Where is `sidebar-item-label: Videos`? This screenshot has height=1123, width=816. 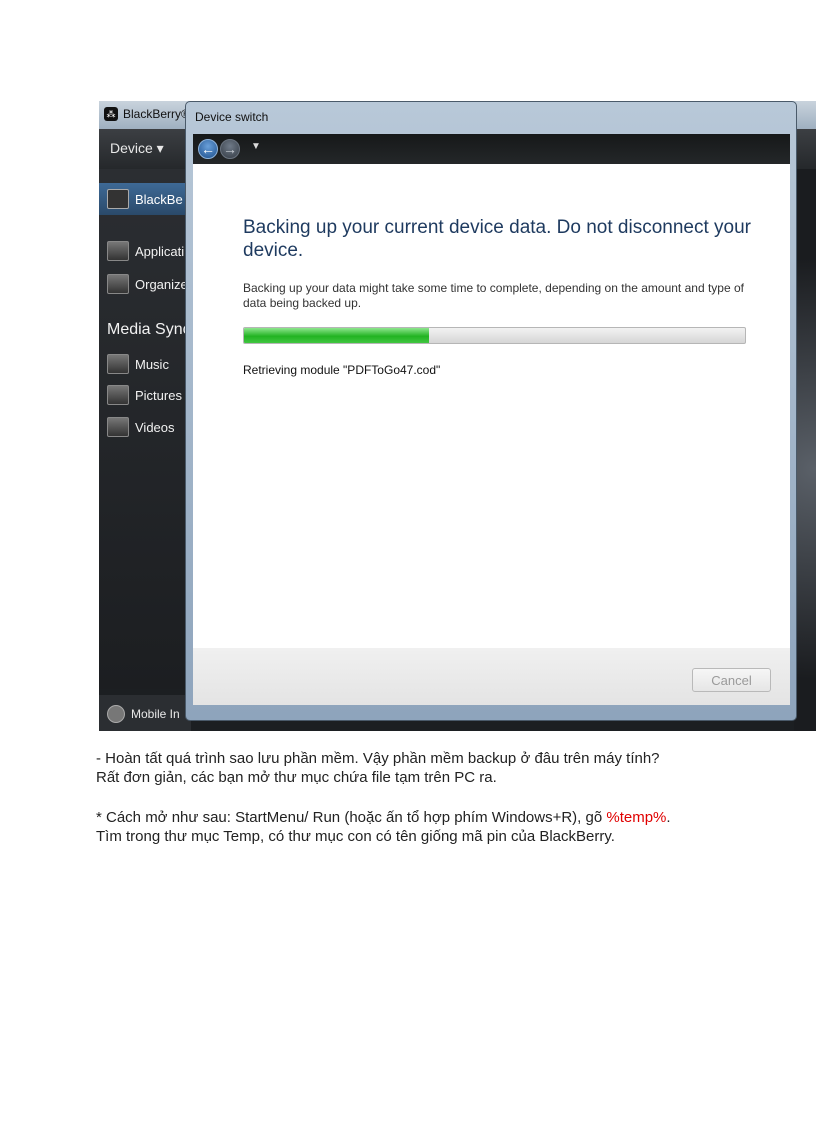 sidebar-item-label: Videos is located at coordinates (155, 427).